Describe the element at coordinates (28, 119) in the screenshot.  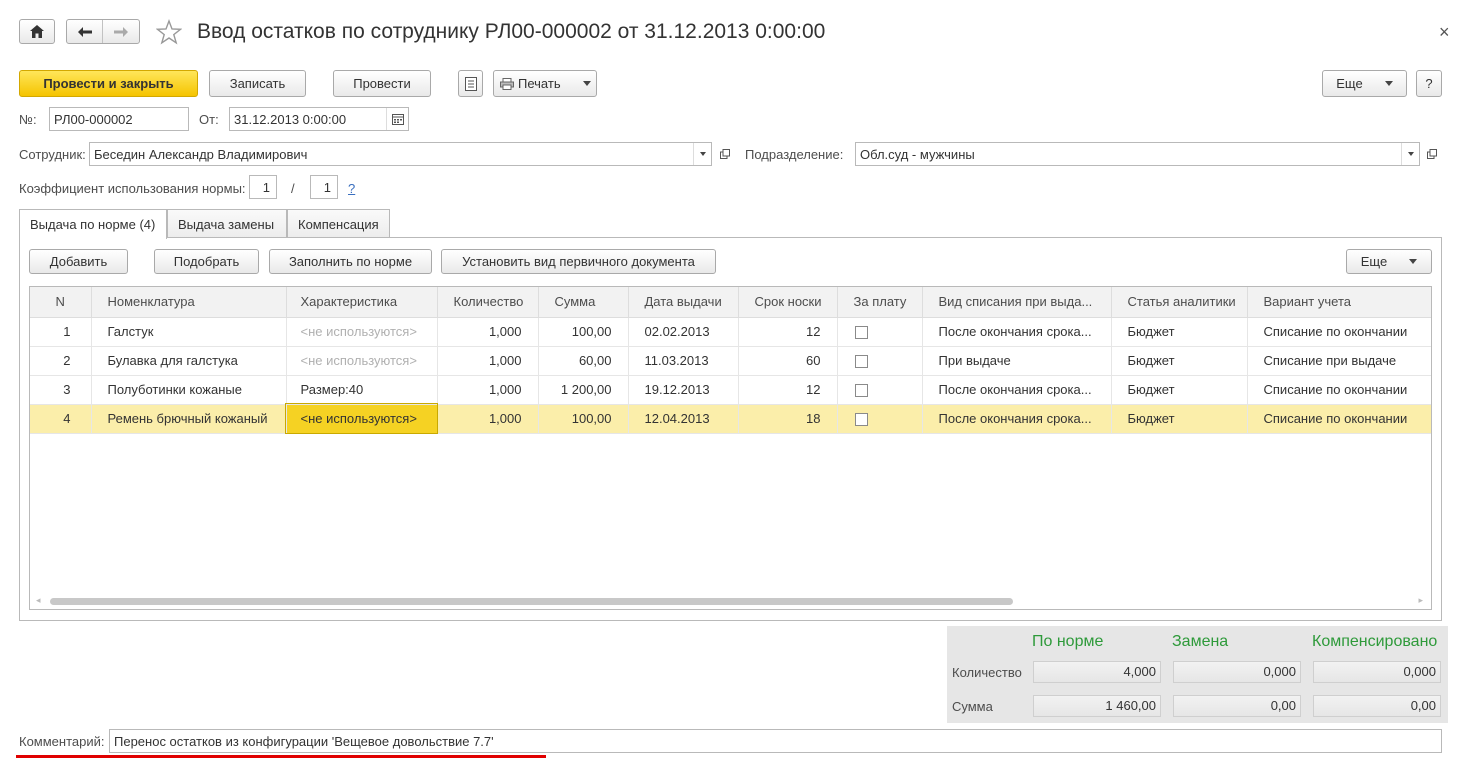
I see `number-label: №:` at that location.